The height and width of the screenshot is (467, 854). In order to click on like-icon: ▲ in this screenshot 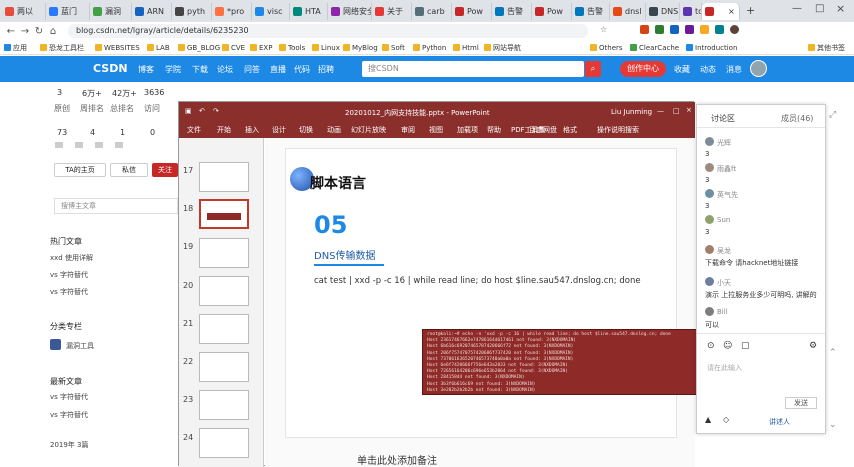, I will do `click(708, 419)`.